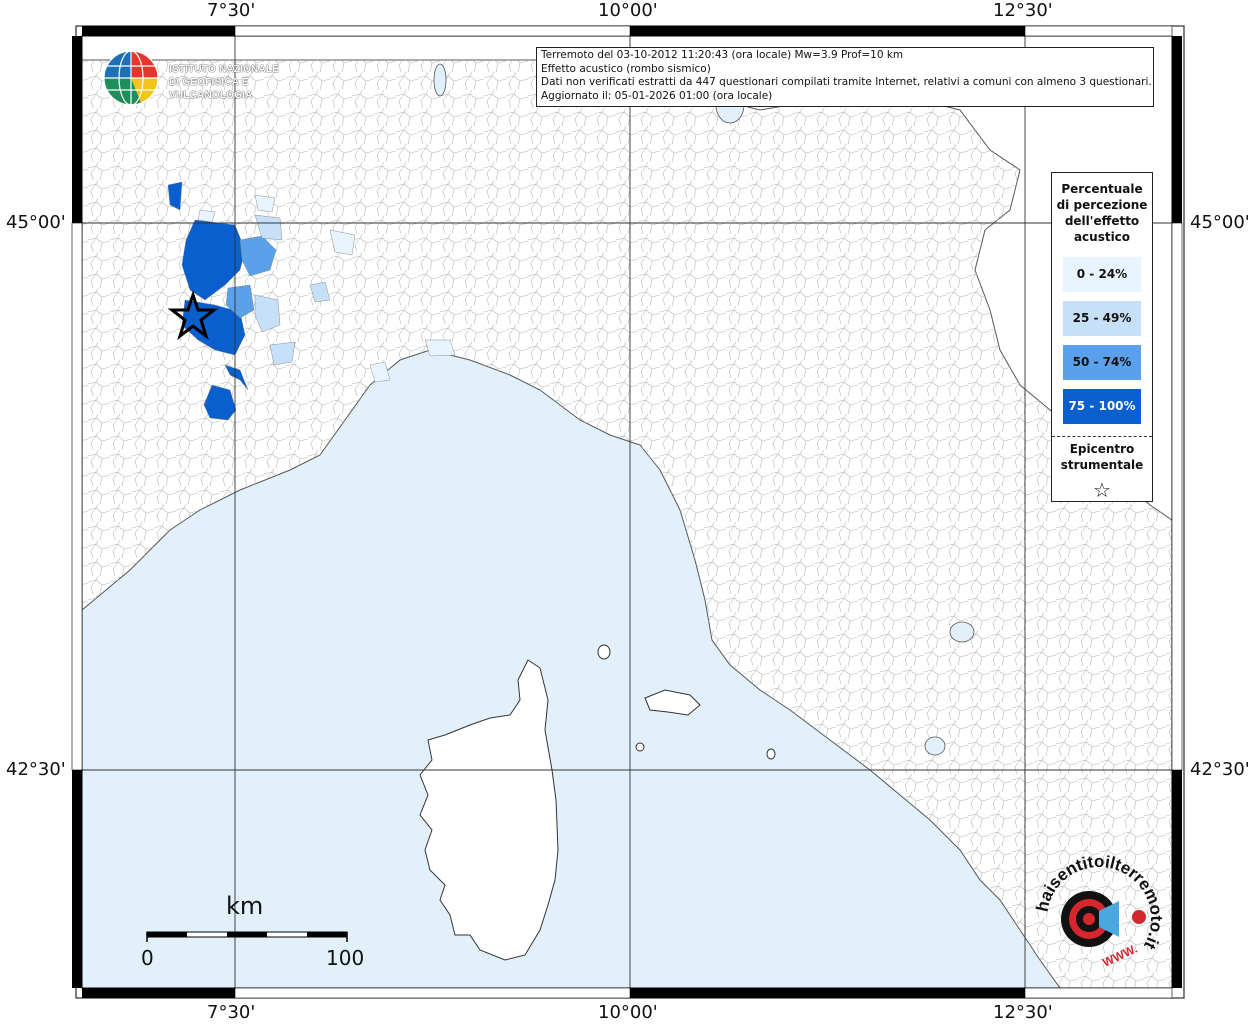 Image resolution: width=1255 pixels, height=1024 pixels. I want to click on lake-maggiore, so click(440, 80).